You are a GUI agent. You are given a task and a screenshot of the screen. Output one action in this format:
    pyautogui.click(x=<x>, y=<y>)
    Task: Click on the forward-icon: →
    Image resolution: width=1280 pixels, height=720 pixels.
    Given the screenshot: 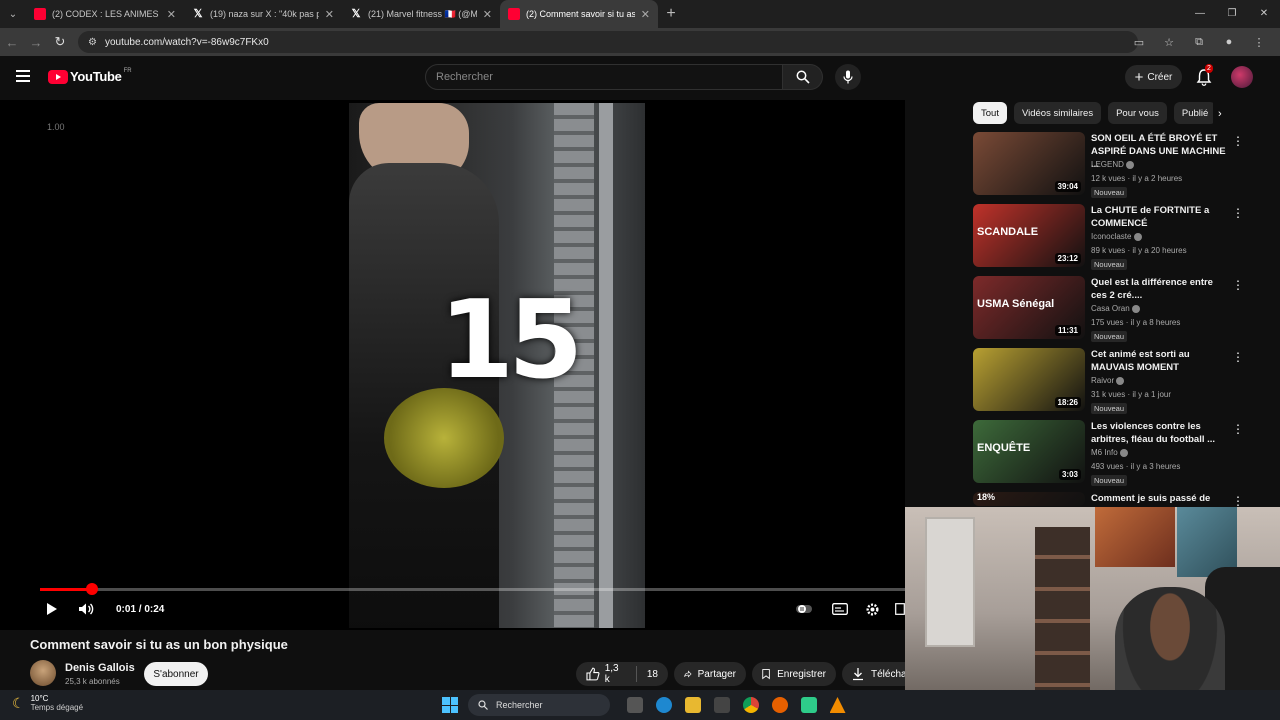 What is the action you would take?
    pyautogui.click(x=36, y=42)
    